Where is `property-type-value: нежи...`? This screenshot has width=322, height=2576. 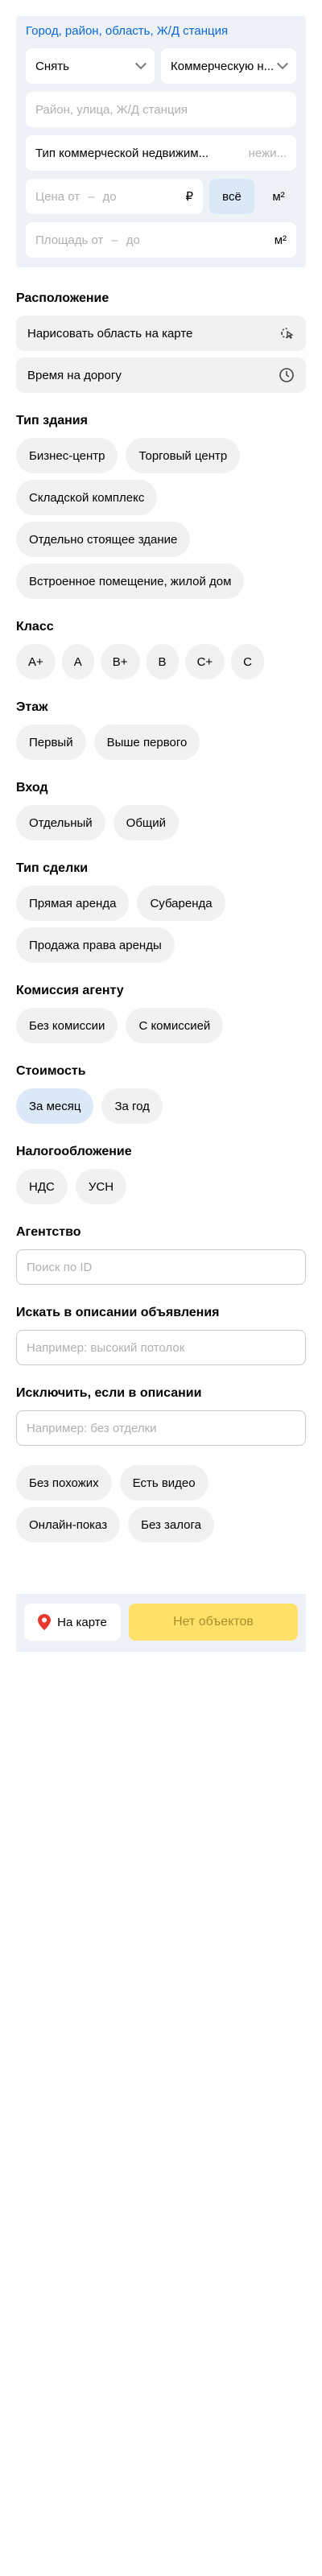
property-type-value: нежи... is located at coordinates (267, 153).